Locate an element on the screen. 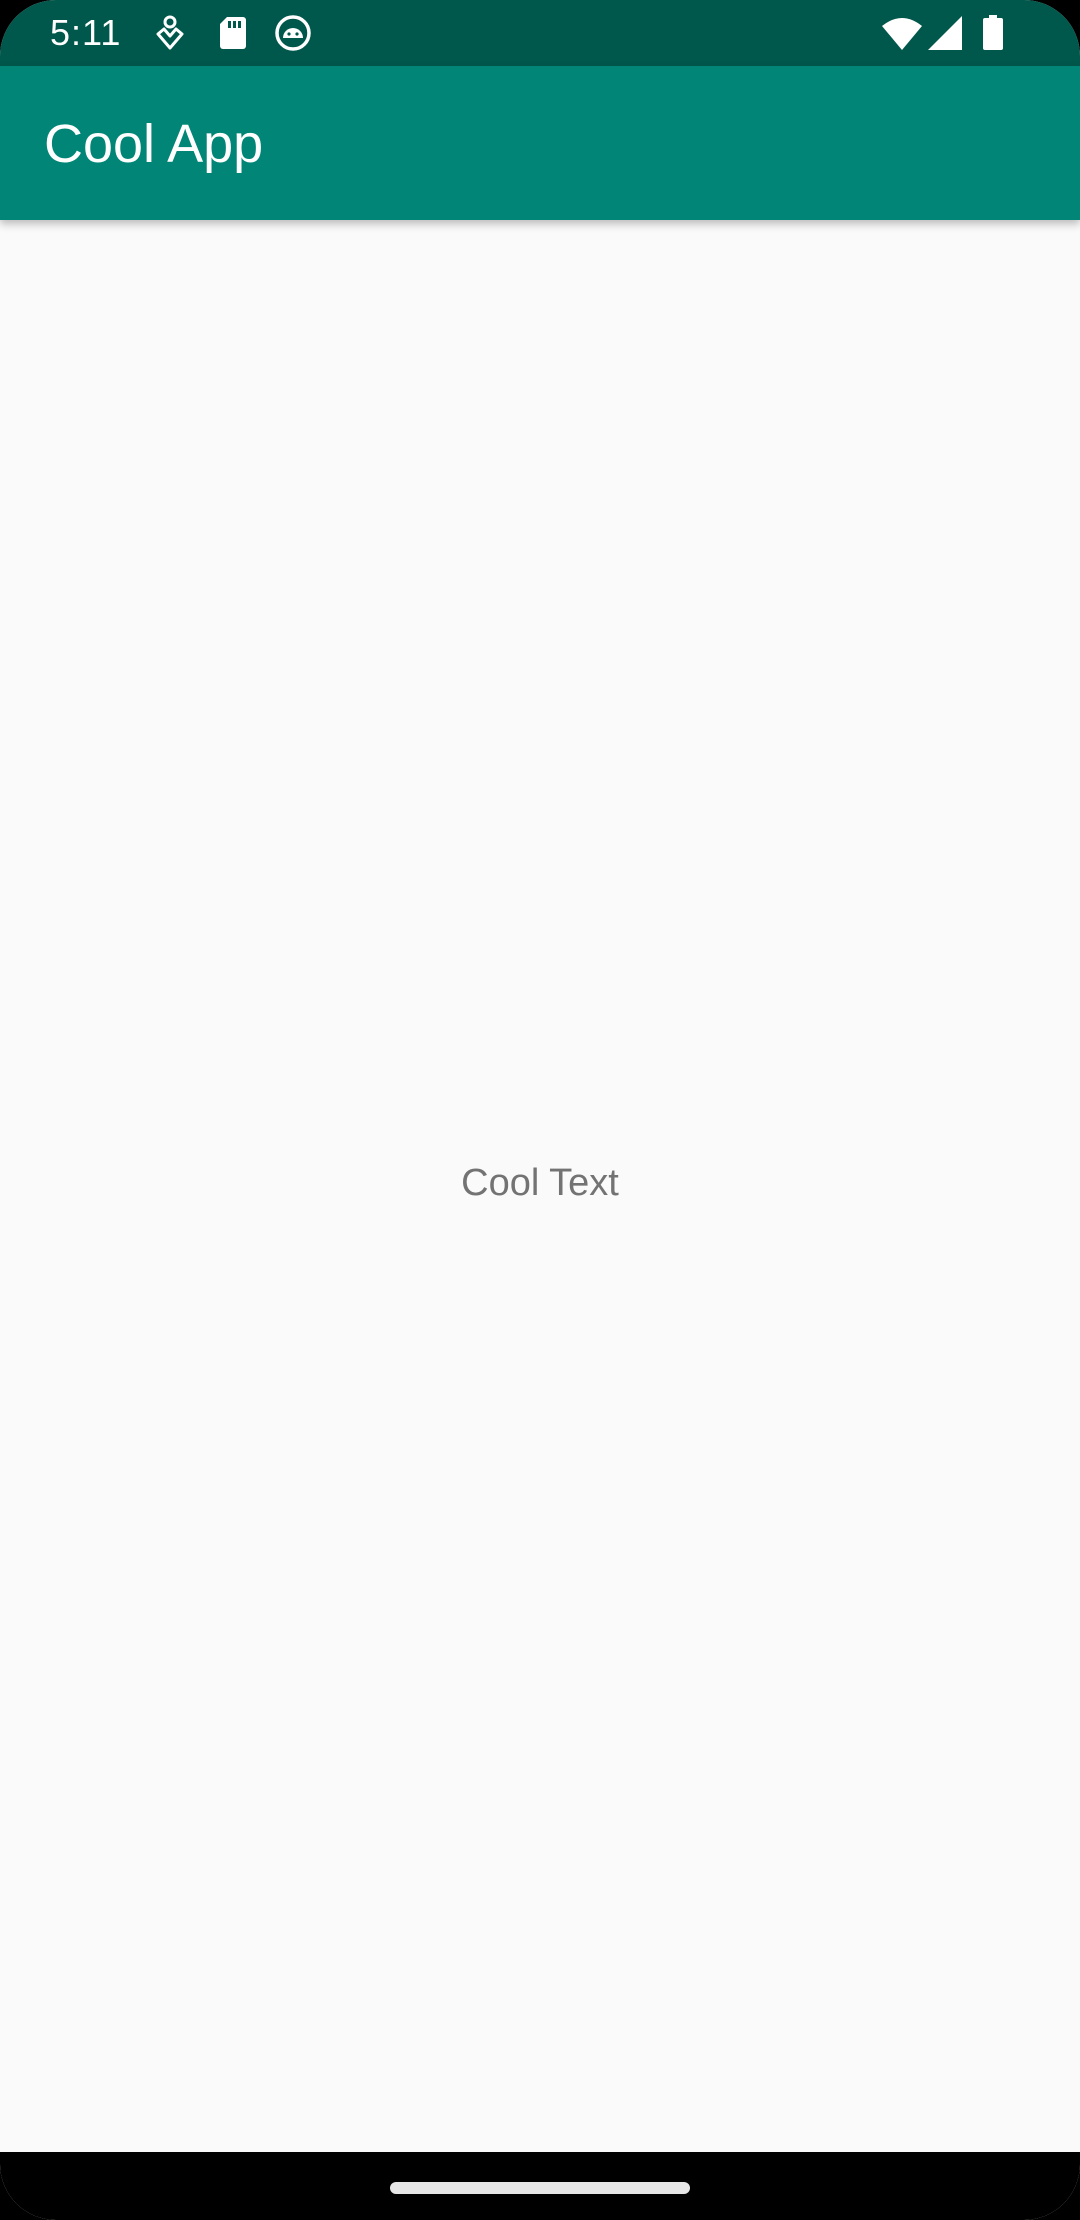 This screenshot has height=2220, width=1080. battery-icon is located at coordinates (993, 32).